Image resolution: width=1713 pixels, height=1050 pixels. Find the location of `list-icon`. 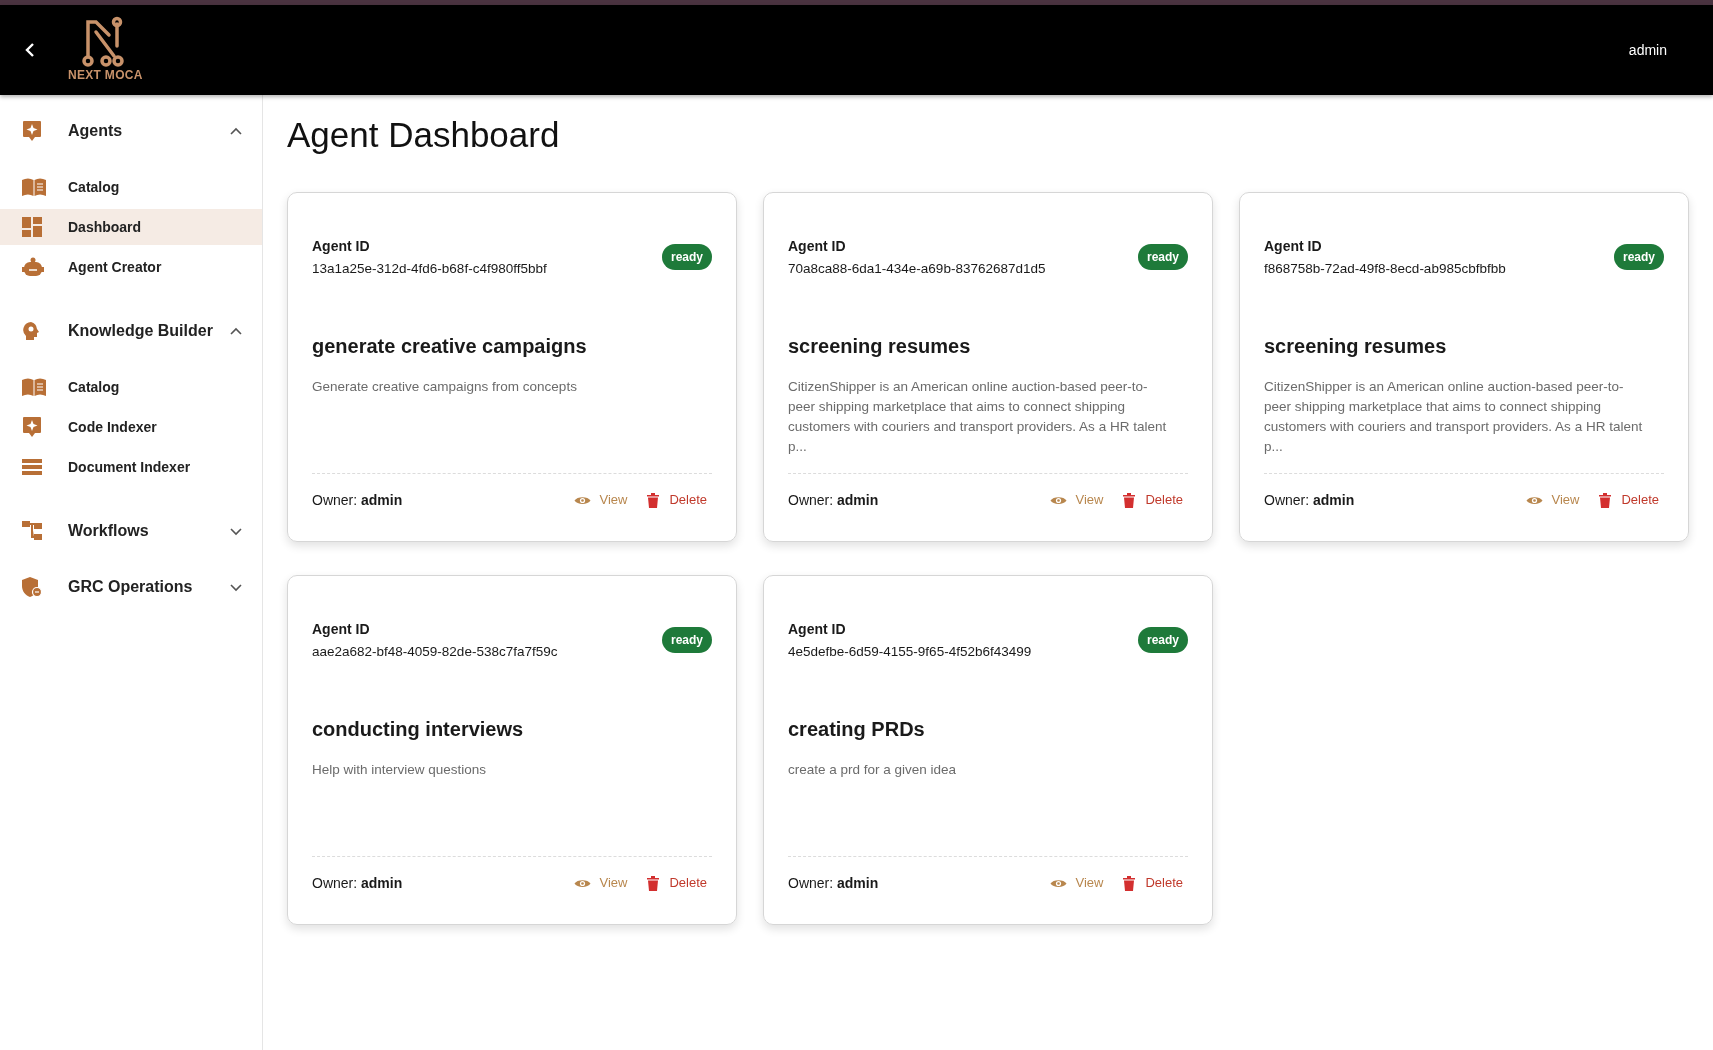

list-icon is located at coordinates (32, 467).